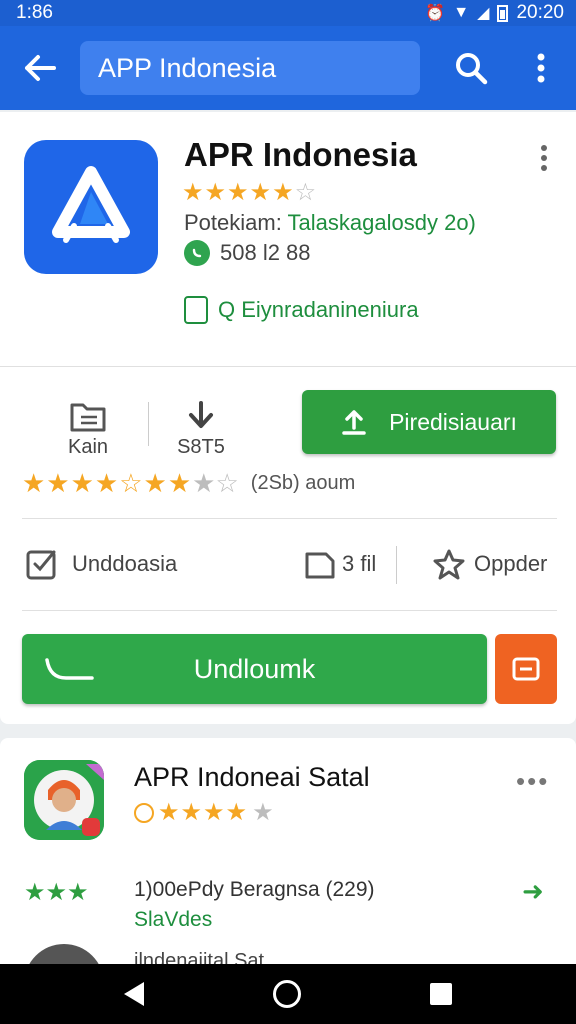 This screenshot has width=576, height=1024. What do you see at coordinates (254, 889) in the screenshot?
I see `review-line: 1)00ePdy Beragnsa (229)` at bounding box center [254, 889].